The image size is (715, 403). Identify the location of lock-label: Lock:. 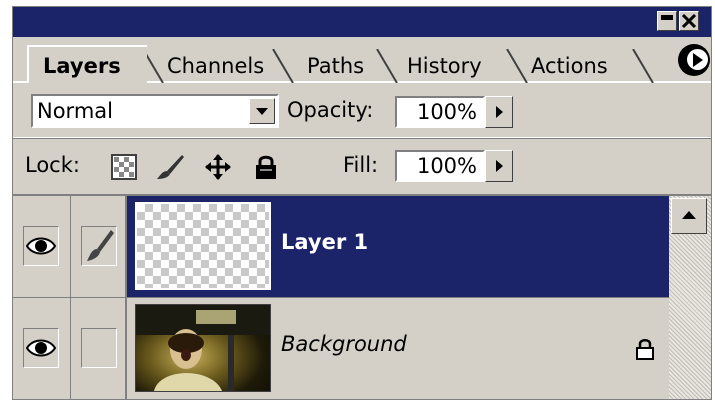
(52, 165).